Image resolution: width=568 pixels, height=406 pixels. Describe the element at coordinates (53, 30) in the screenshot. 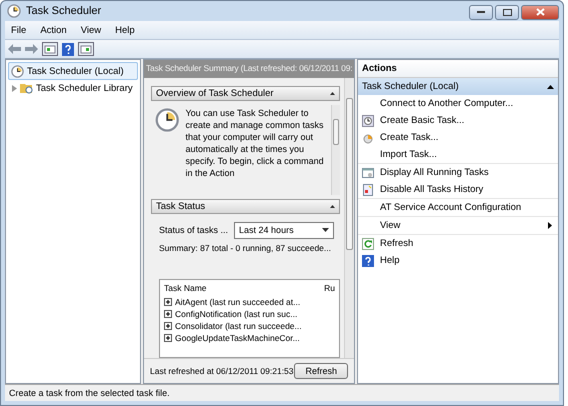

I see `menu-item: Action` at that location.